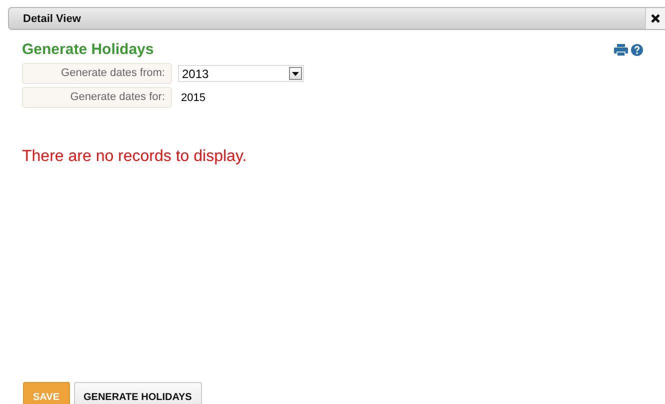 The width and height of the screenshot is (665, 404). Describe the element at coordinates (138, 393) in the screenshot. I see `generate-button: GENERATE HOLIDAYS` at that location.